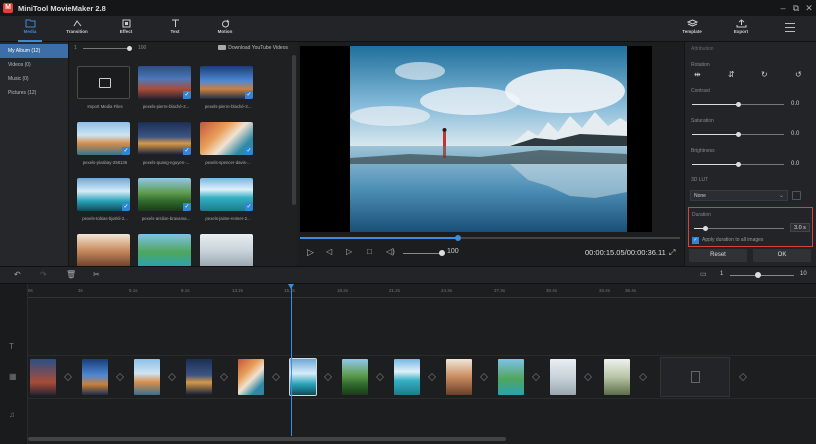 Image resolution: width=816 pixels, height=444 pixels. I want to click on lut-edit-icon, so click(796, 195).